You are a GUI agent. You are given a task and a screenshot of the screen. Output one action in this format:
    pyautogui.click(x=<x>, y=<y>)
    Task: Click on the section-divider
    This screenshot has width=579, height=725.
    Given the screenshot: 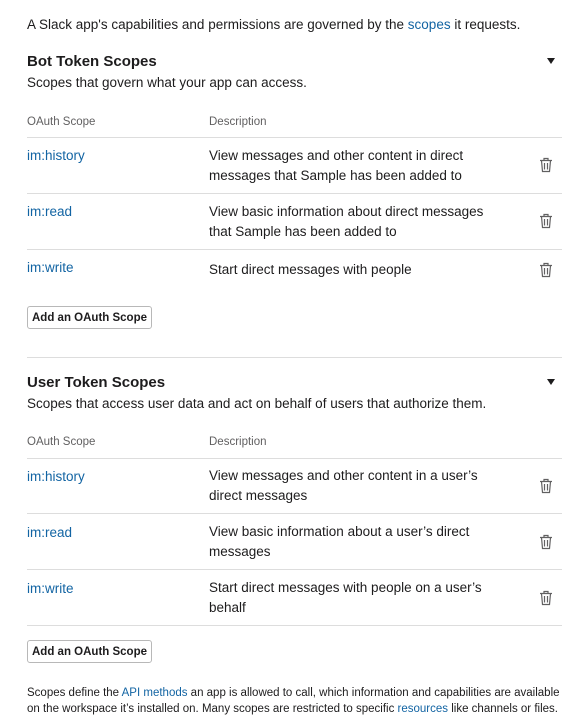 What is the action you would take?
    pyautogui.click(x=294, y=357)
    